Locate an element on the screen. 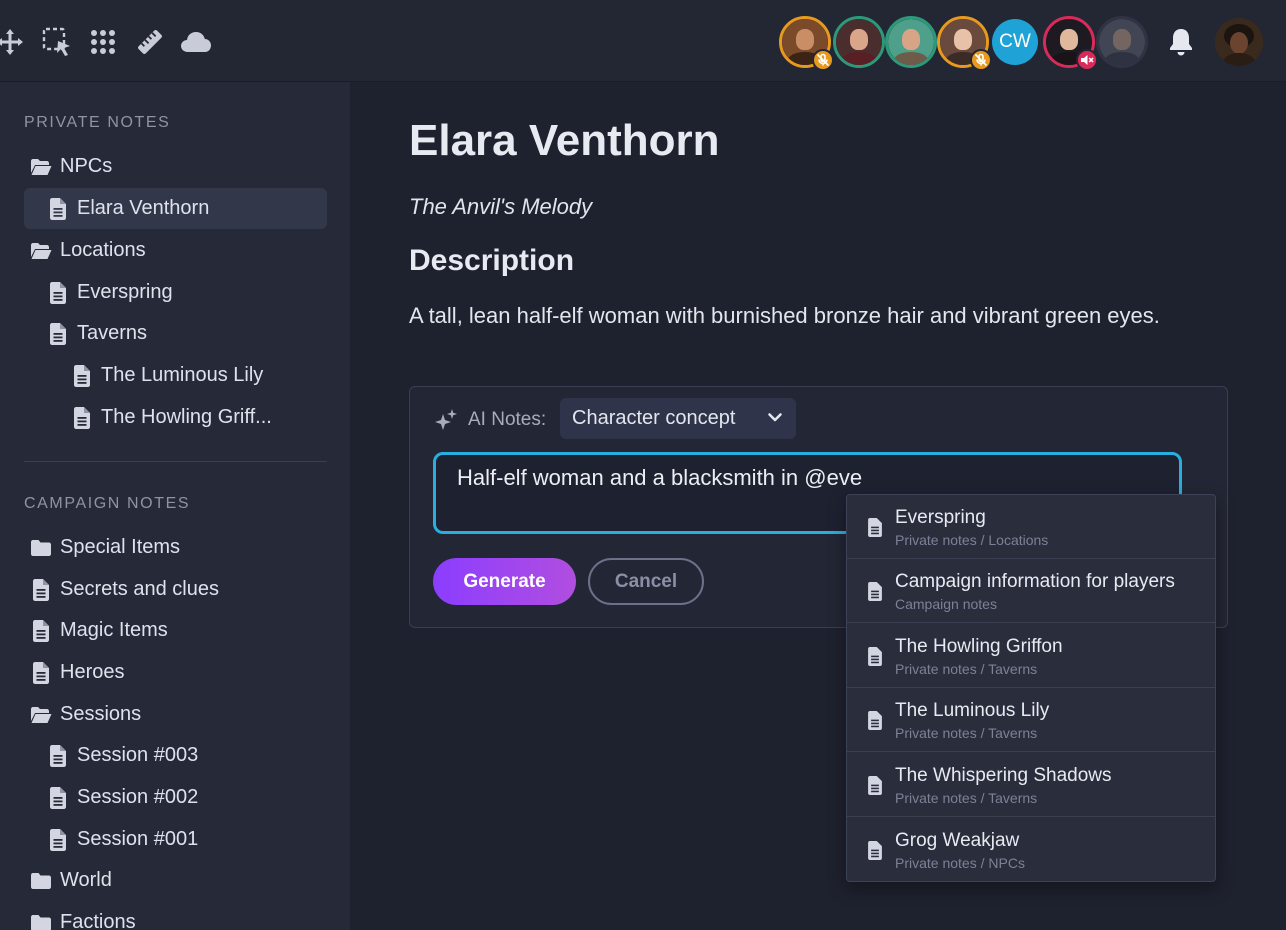 This screenshot has height=930, width=1286. sidebar-item-label: Special Items is located at coordinates (120, 547).